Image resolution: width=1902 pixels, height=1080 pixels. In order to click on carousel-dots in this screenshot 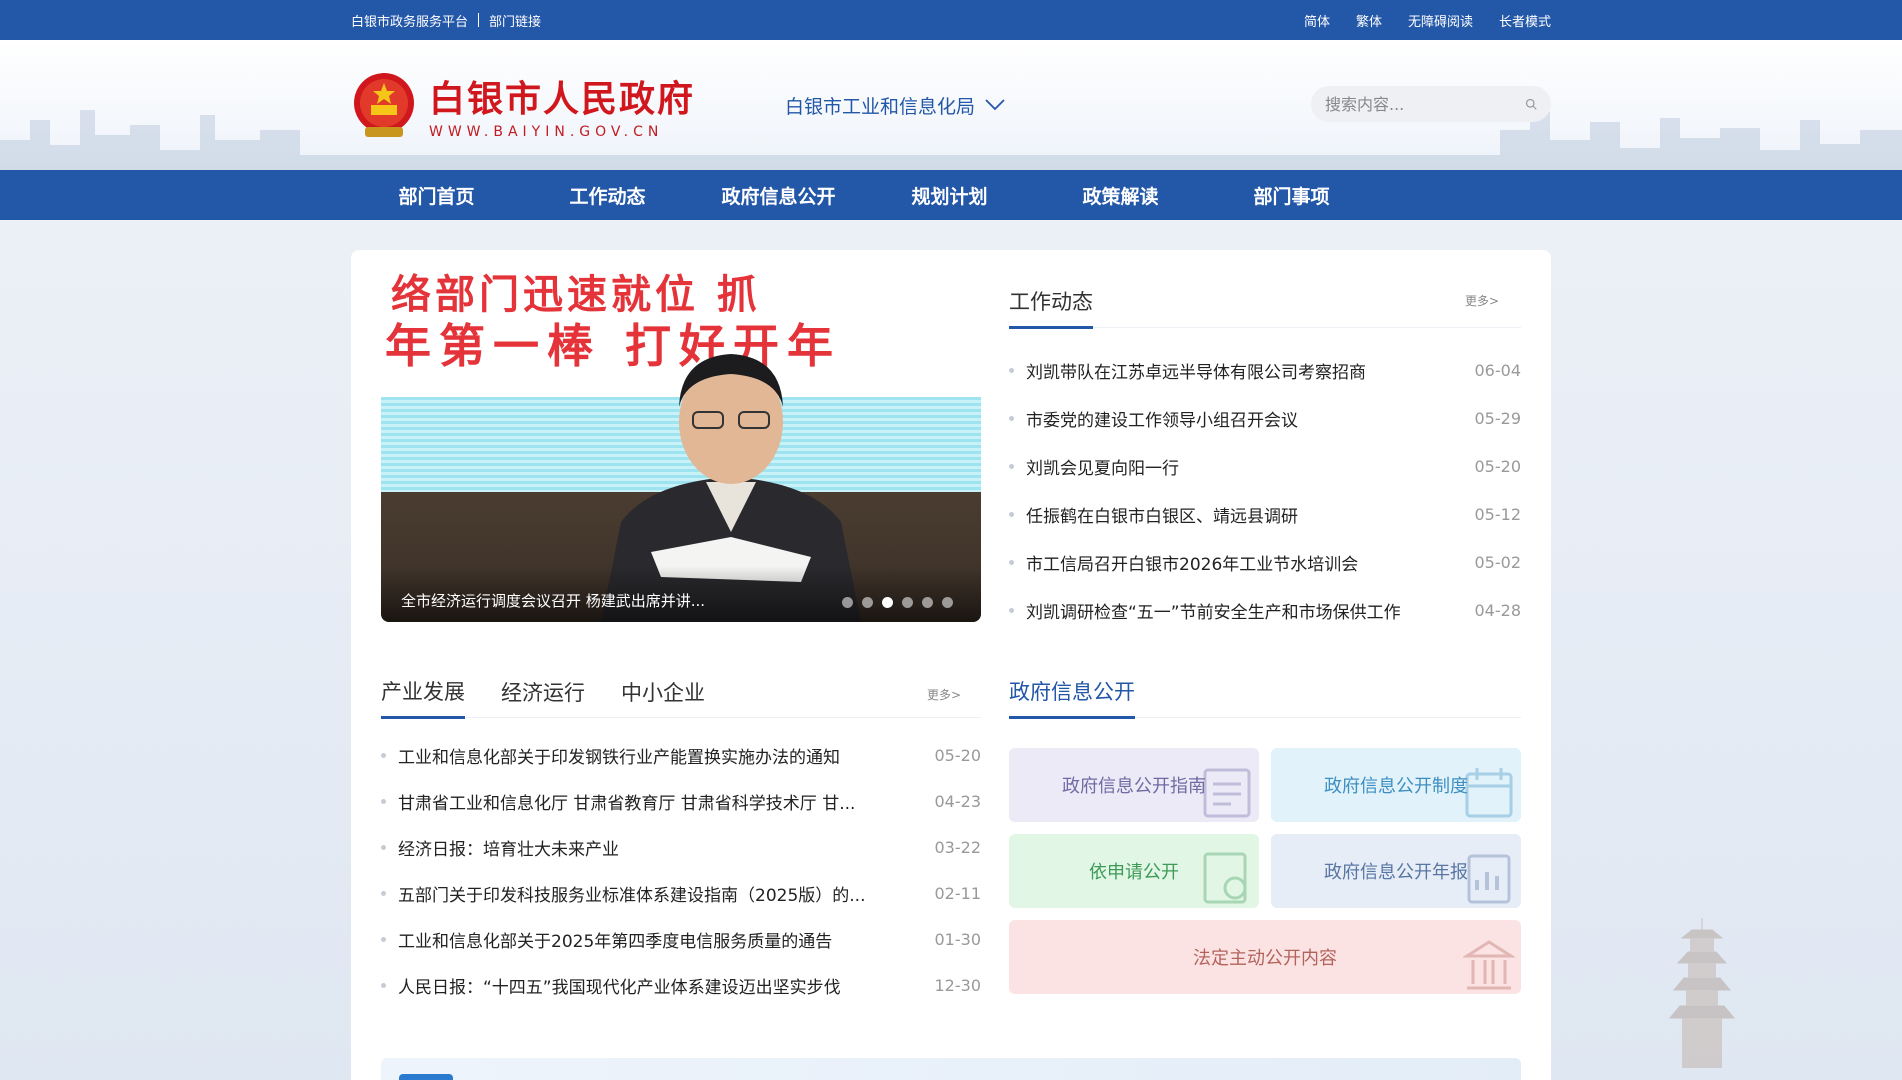, I will do `click(897, 602)`.